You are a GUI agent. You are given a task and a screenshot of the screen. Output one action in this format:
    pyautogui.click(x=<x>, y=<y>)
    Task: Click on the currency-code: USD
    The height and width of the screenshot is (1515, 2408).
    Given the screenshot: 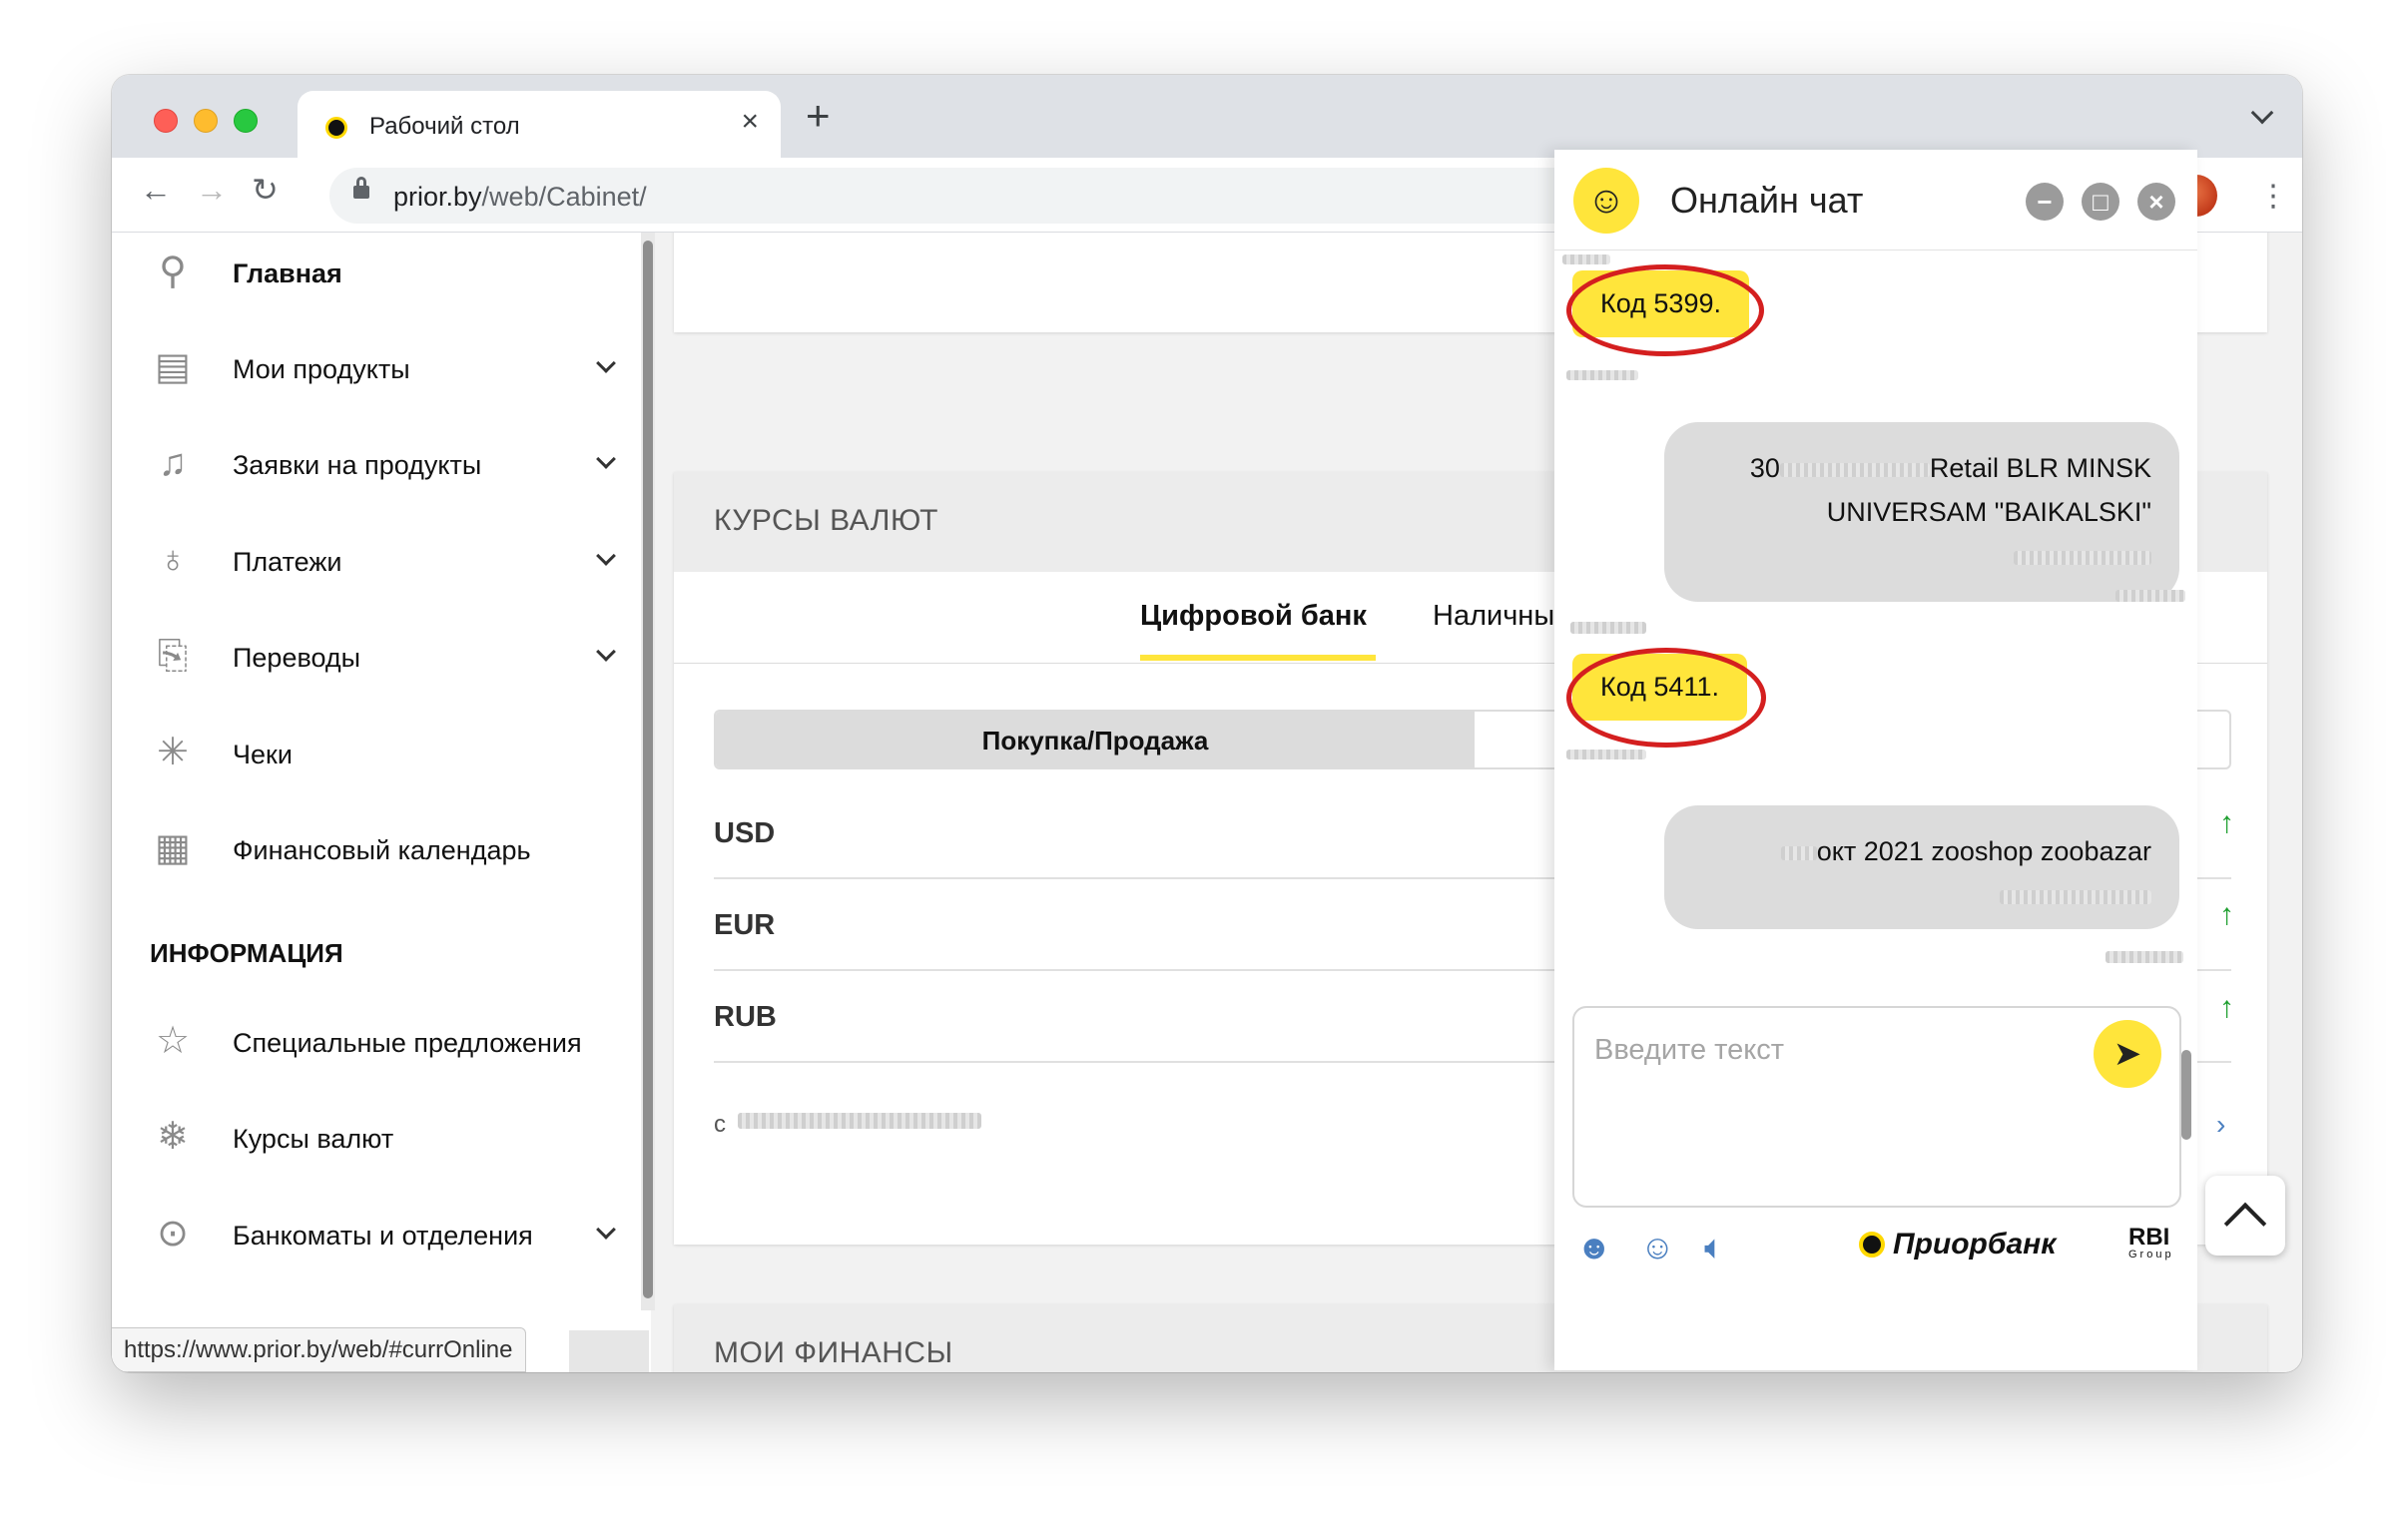 What is the action you would take?
    pyautogui.click(x=745, y=833)
    